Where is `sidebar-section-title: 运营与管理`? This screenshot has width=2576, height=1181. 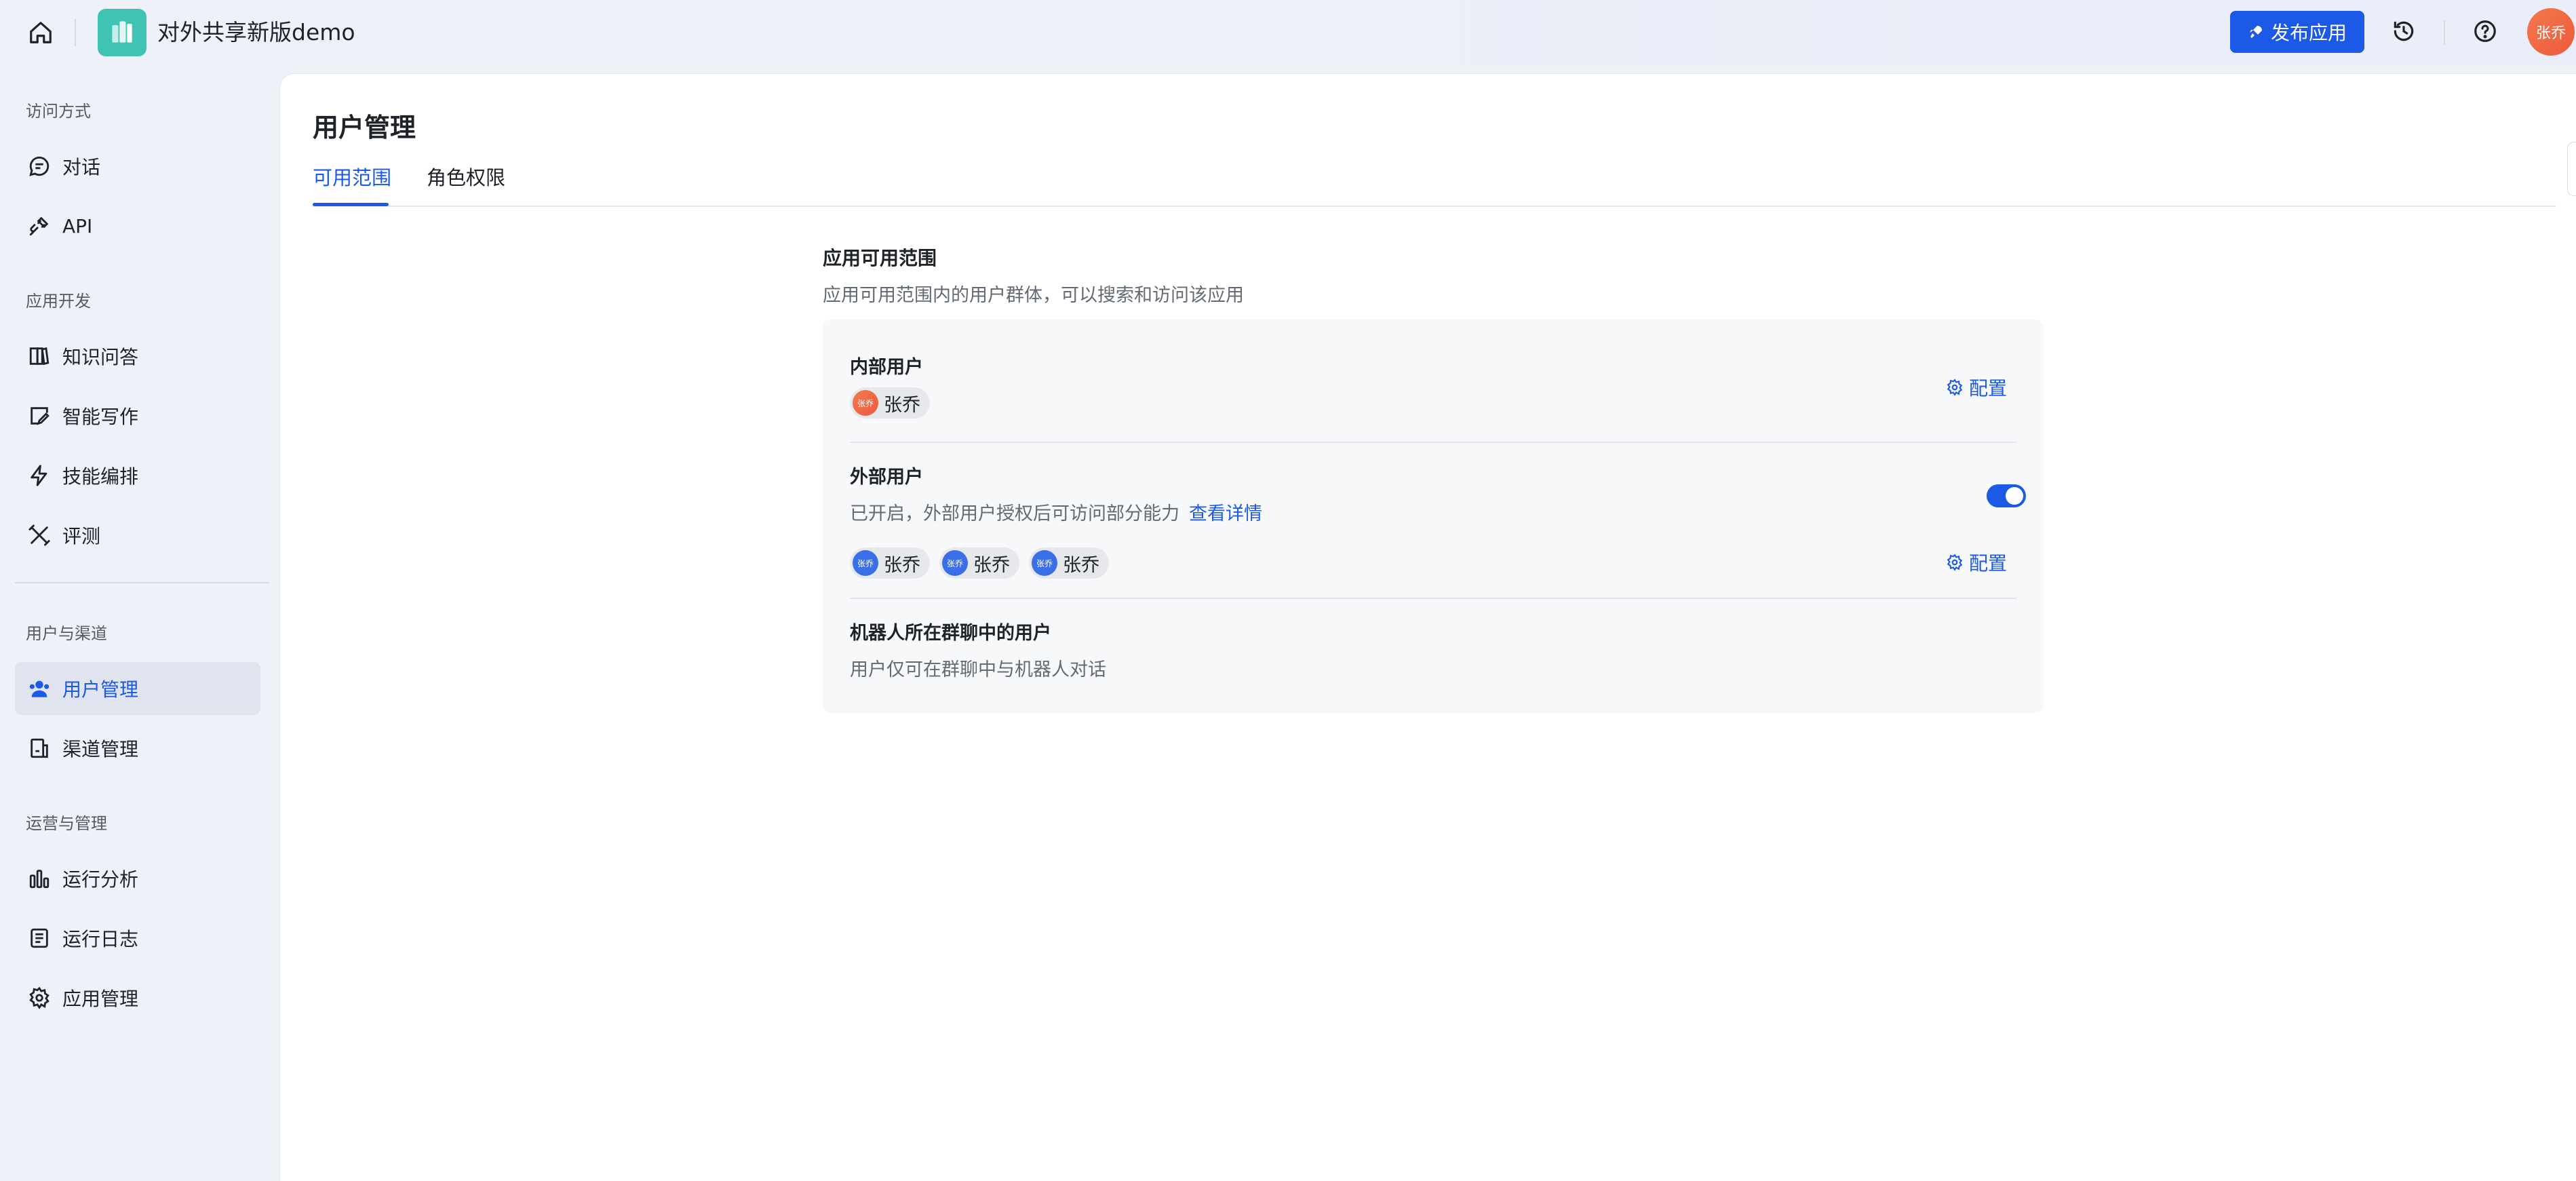
sidebar-section-title: 运营与管理 is located at coordinates (66, 824).